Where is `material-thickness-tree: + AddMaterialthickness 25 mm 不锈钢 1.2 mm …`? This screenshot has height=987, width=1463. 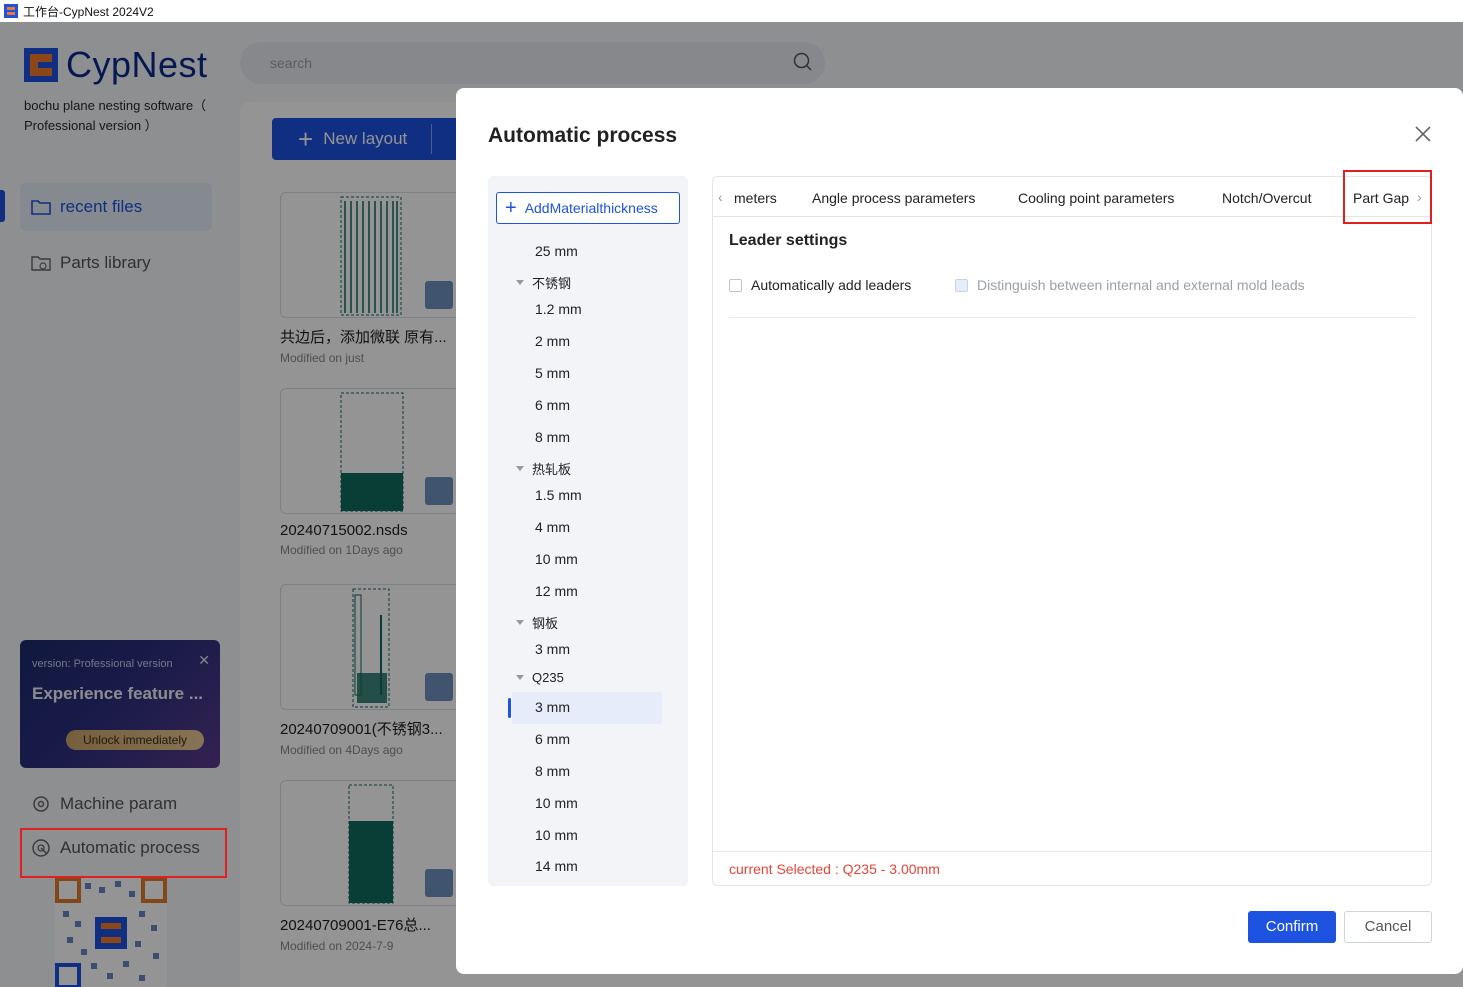 material-thickness-tree: + AddMaterialthickness 25 mm 不锈钢 1.2 mm … is located at coordinates (588, 531).